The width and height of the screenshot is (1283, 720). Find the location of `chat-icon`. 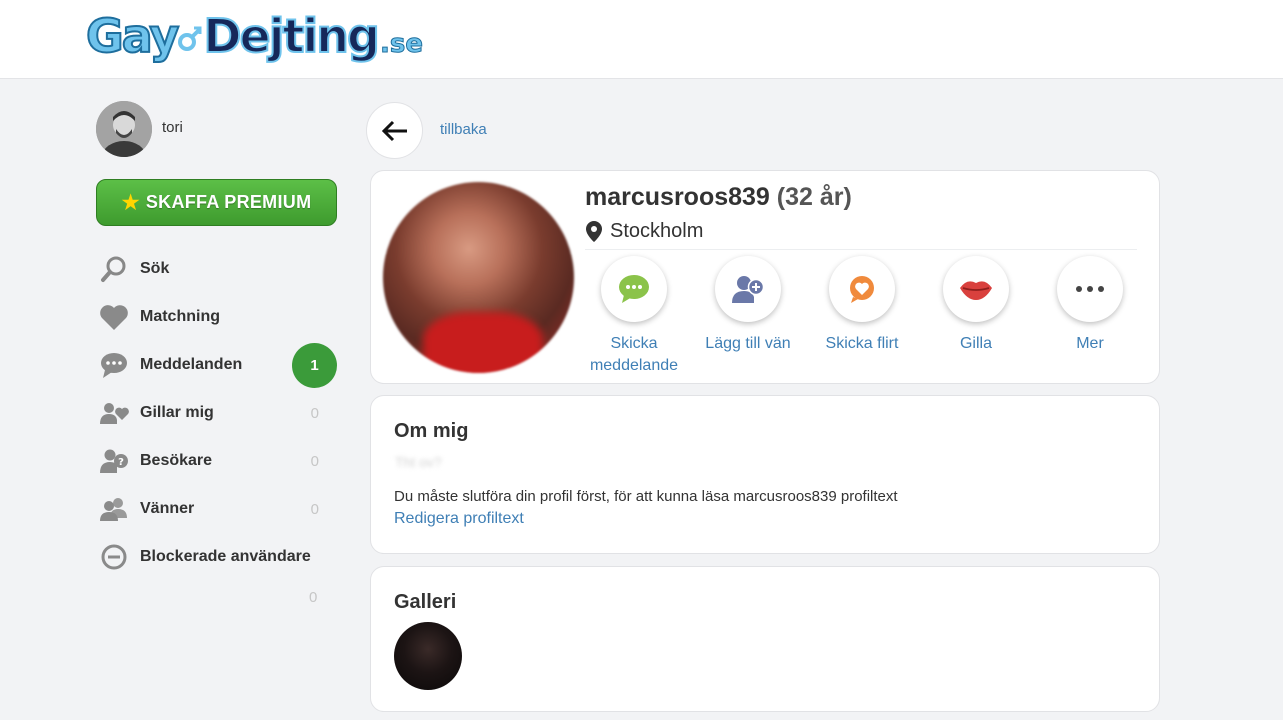

chat-icon is located at coordinates (114, 365).